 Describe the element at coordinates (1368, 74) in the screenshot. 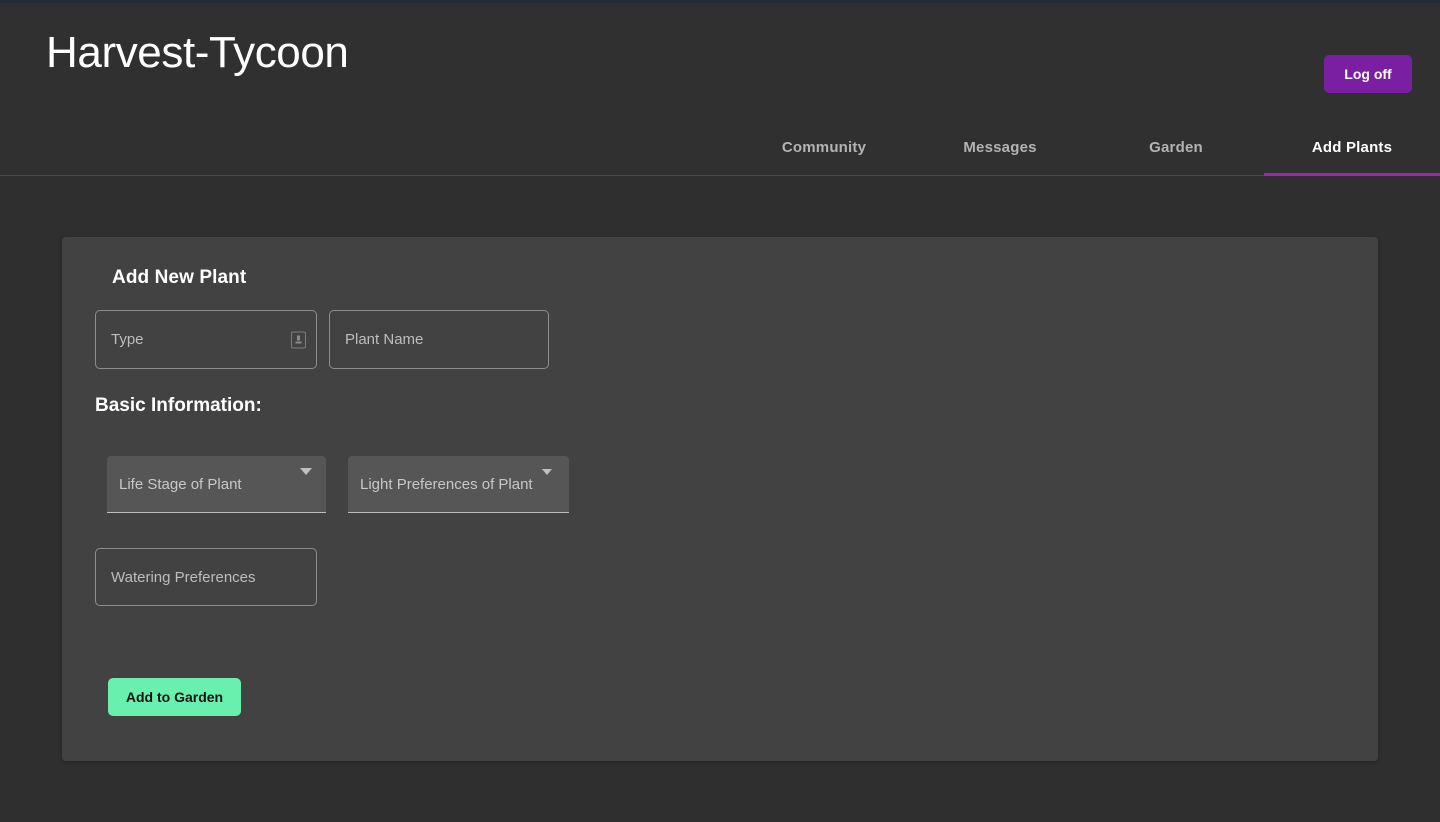

I see `logoff-button: Log off` at that location.